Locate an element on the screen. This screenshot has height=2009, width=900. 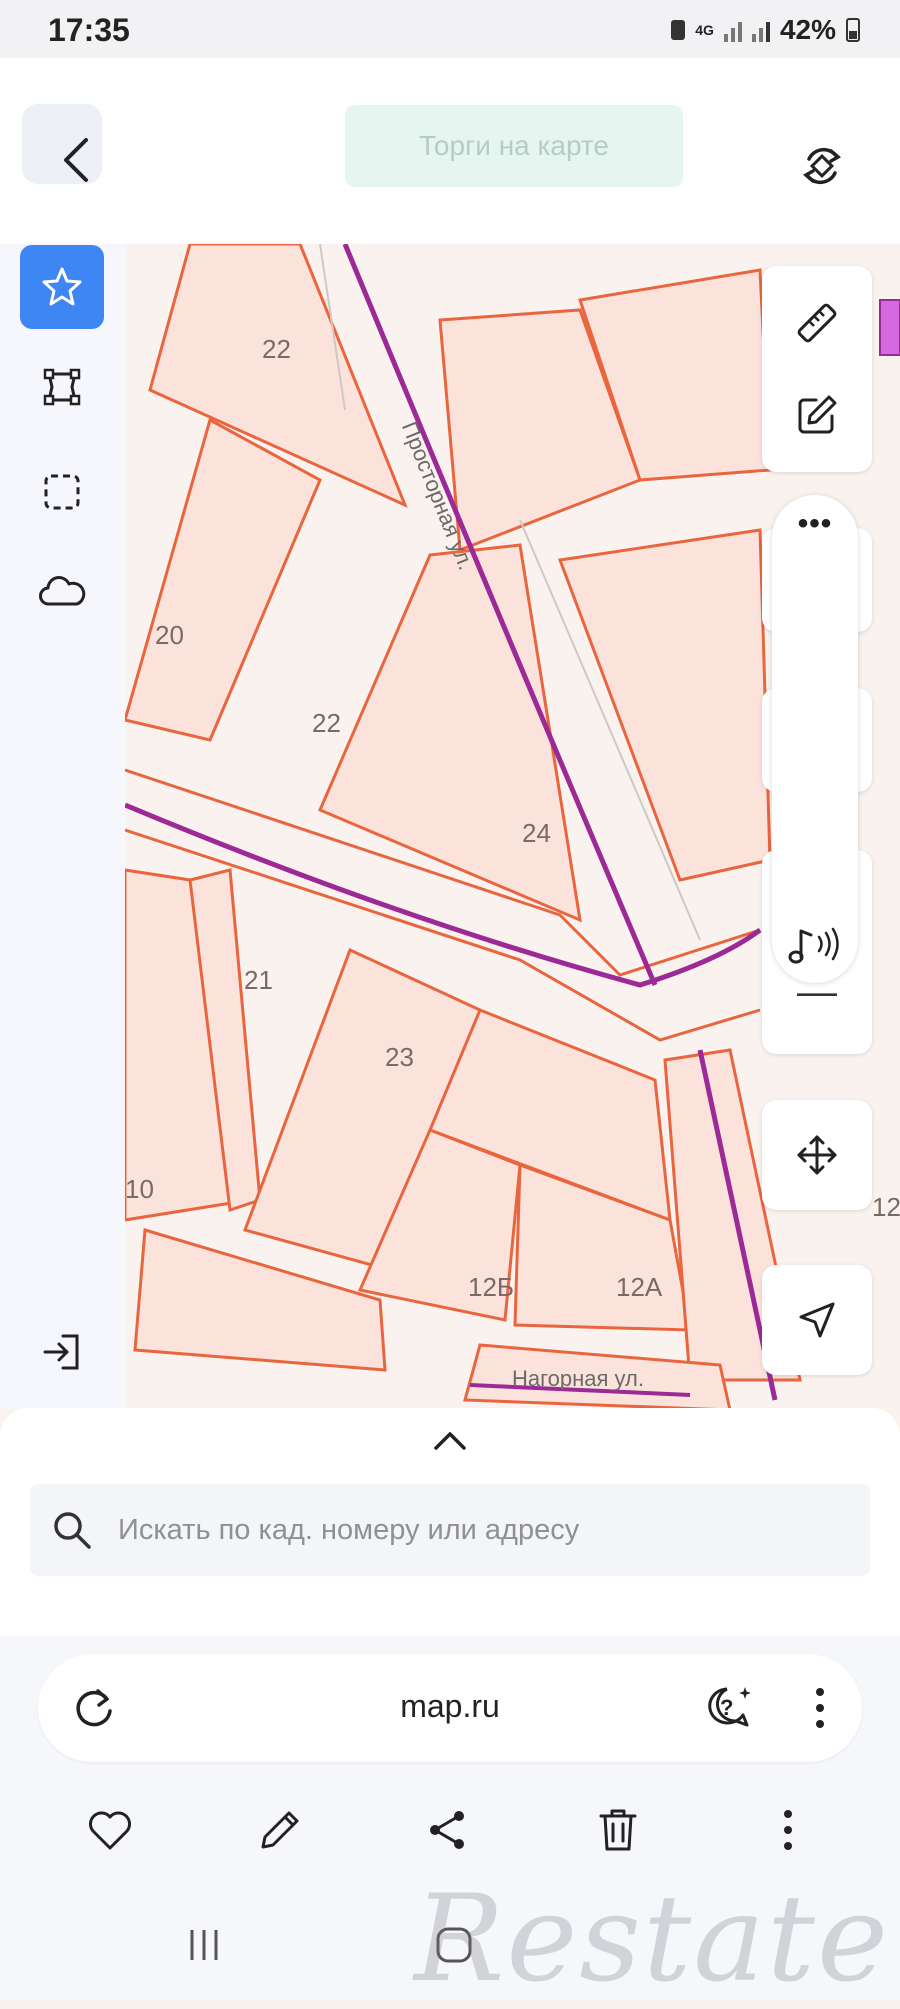
chevron-left-icon is located at coordinates (76, 160).